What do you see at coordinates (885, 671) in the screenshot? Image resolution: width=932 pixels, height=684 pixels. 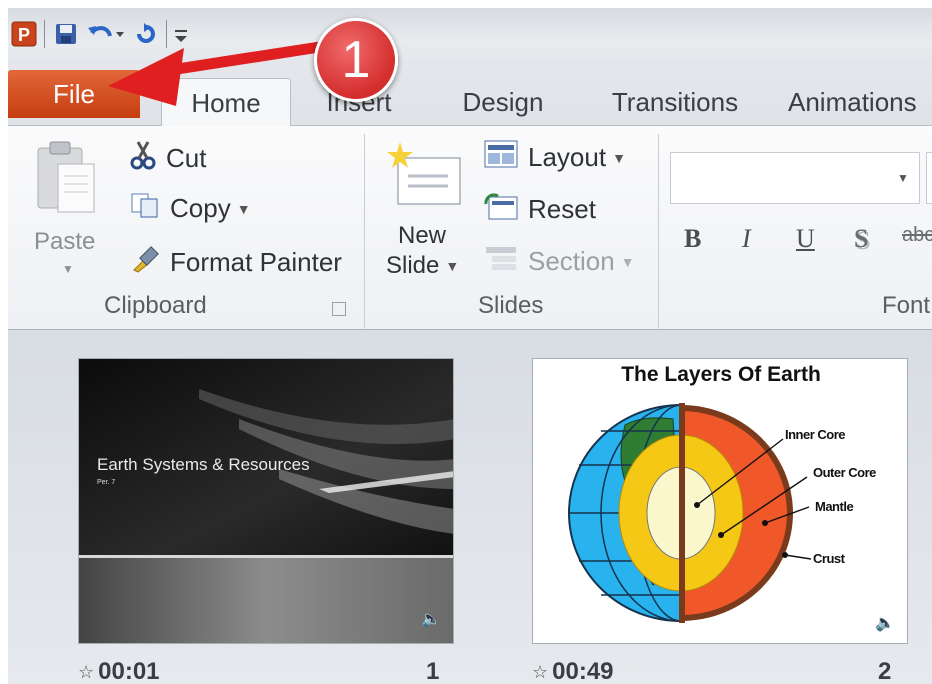 I see `slide-2-number: 2` at bounding box center [885, 671].